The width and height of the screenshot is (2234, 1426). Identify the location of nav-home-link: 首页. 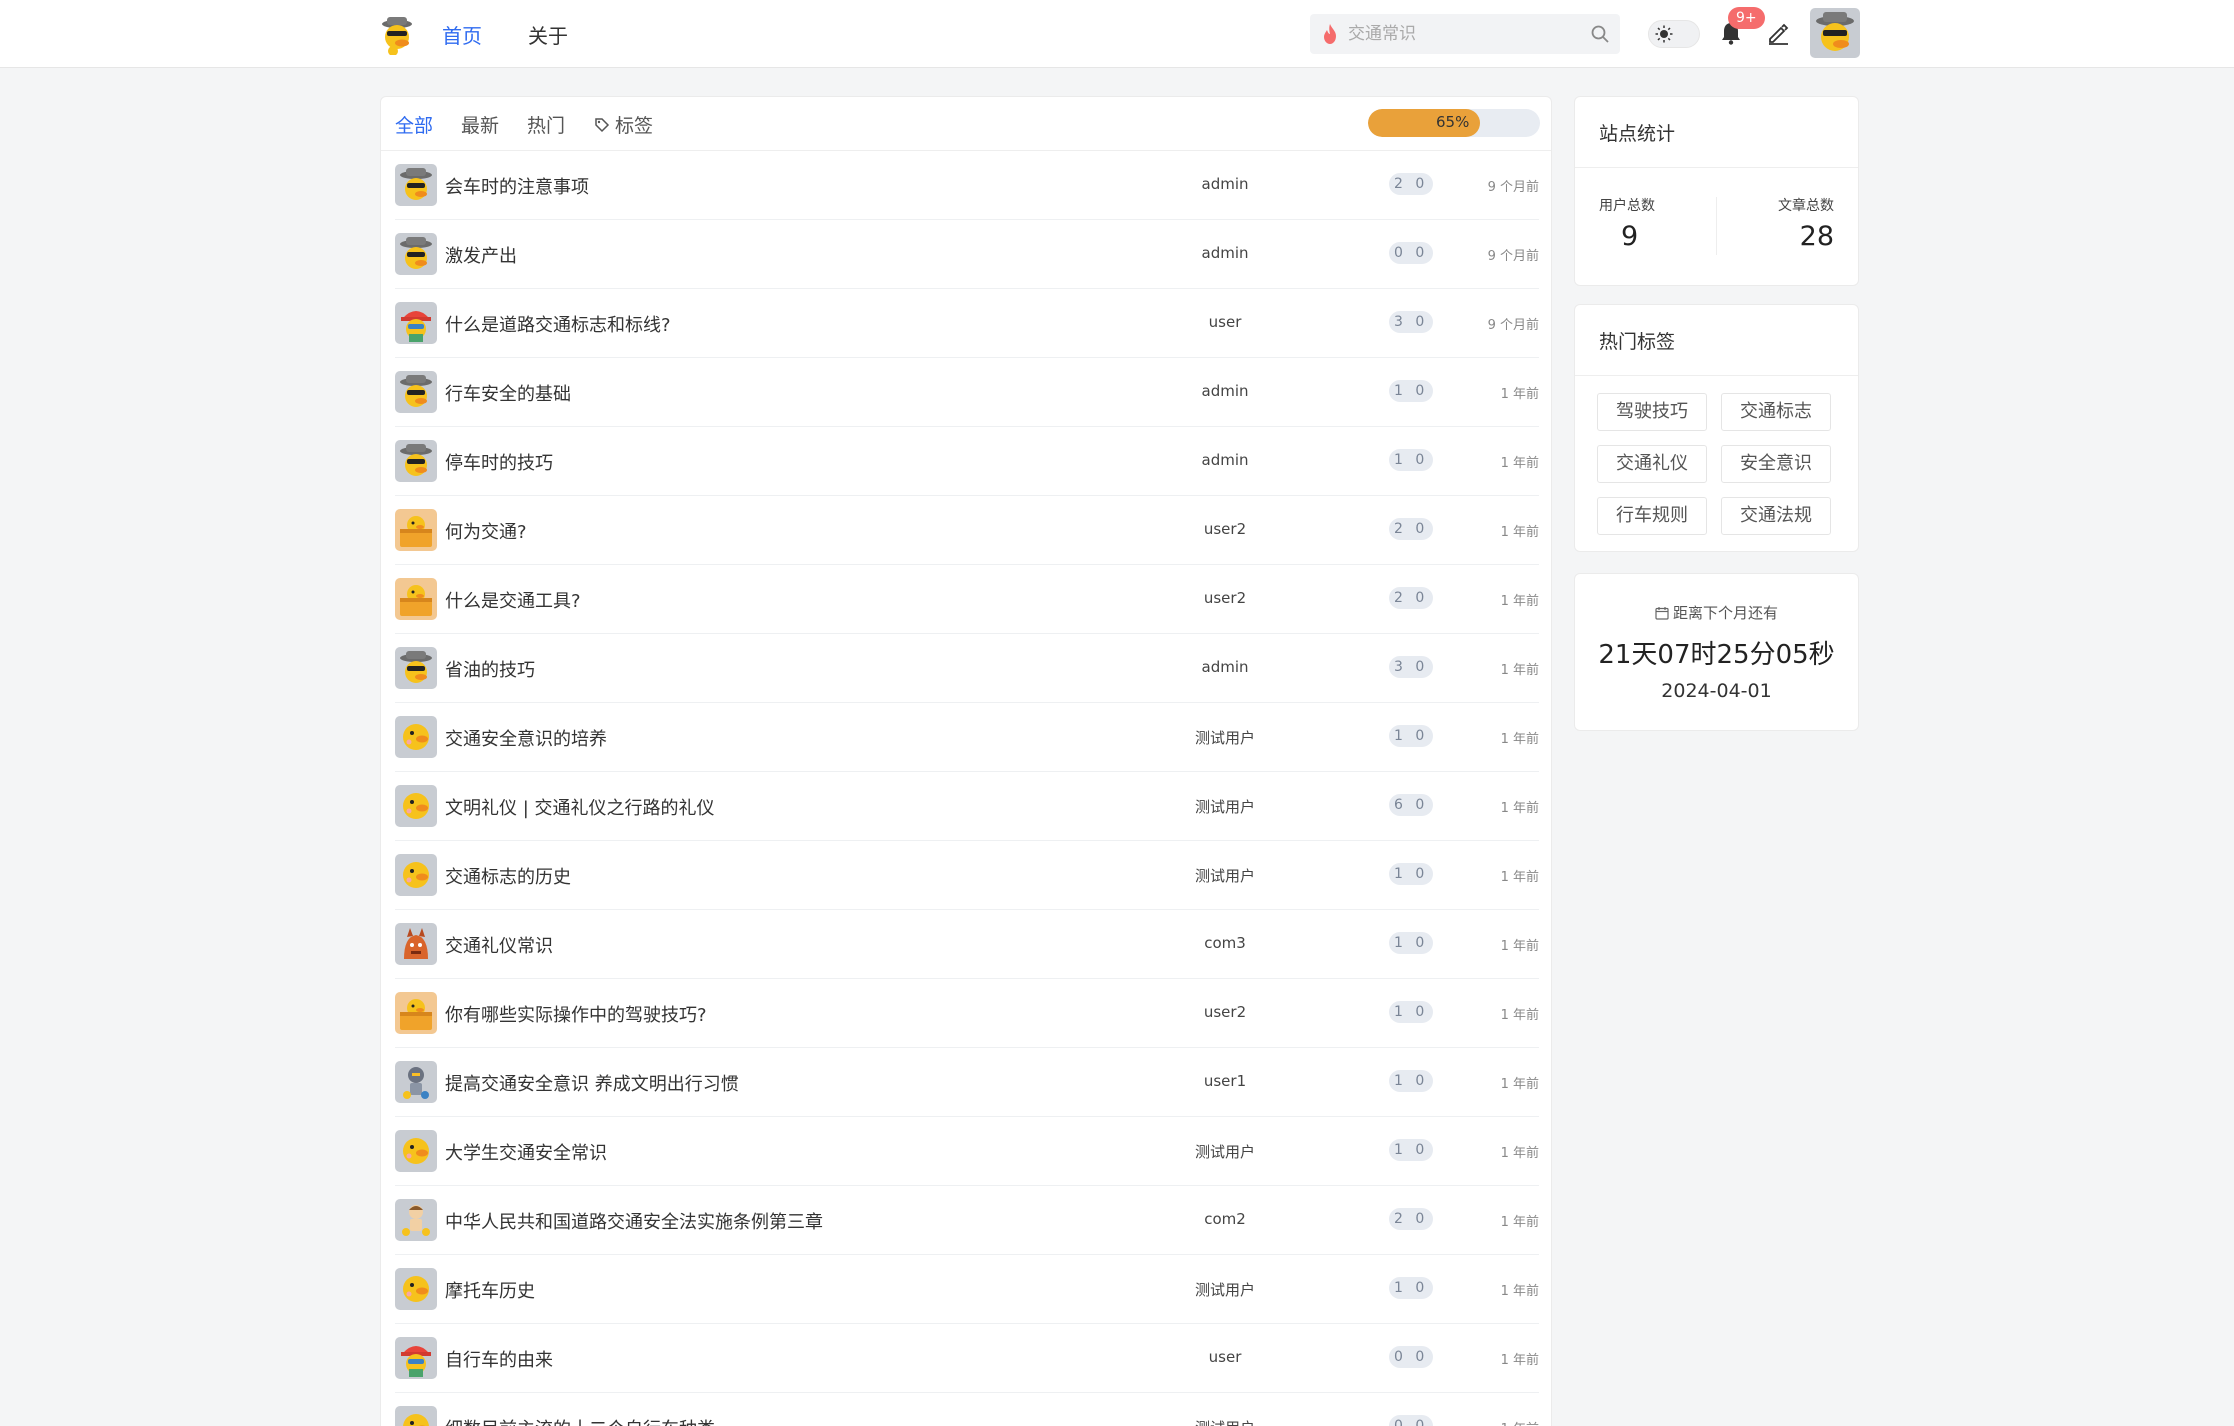
(462, 34).